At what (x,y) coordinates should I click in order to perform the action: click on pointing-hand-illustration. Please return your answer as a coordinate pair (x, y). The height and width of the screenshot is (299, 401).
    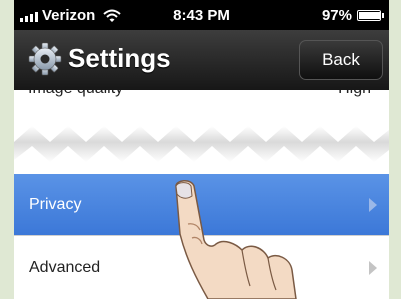
    Looking at the image, I should click on (236, 239).